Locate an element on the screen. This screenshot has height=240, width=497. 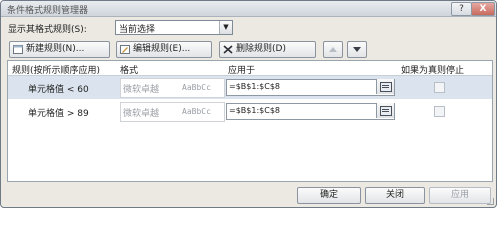
close-button: 关闭 is located at coordinates (395, 195).